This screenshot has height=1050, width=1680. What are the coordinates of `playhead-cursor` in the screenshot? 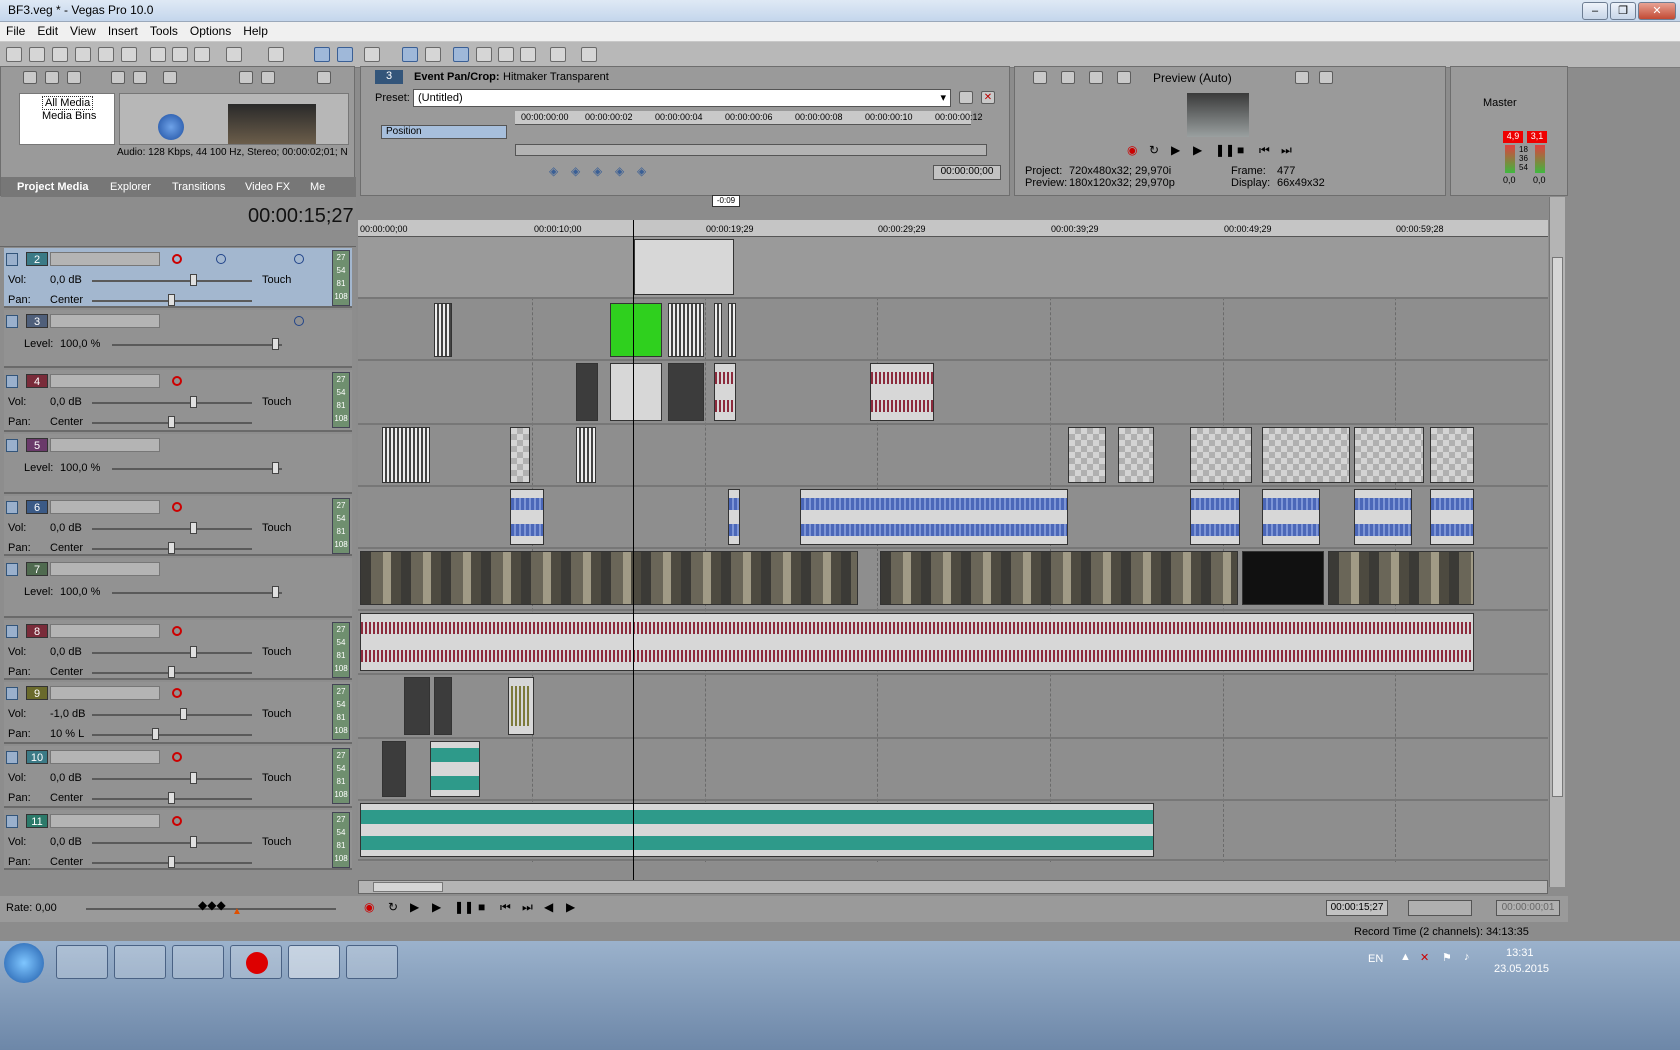 It's located at (633, 550).